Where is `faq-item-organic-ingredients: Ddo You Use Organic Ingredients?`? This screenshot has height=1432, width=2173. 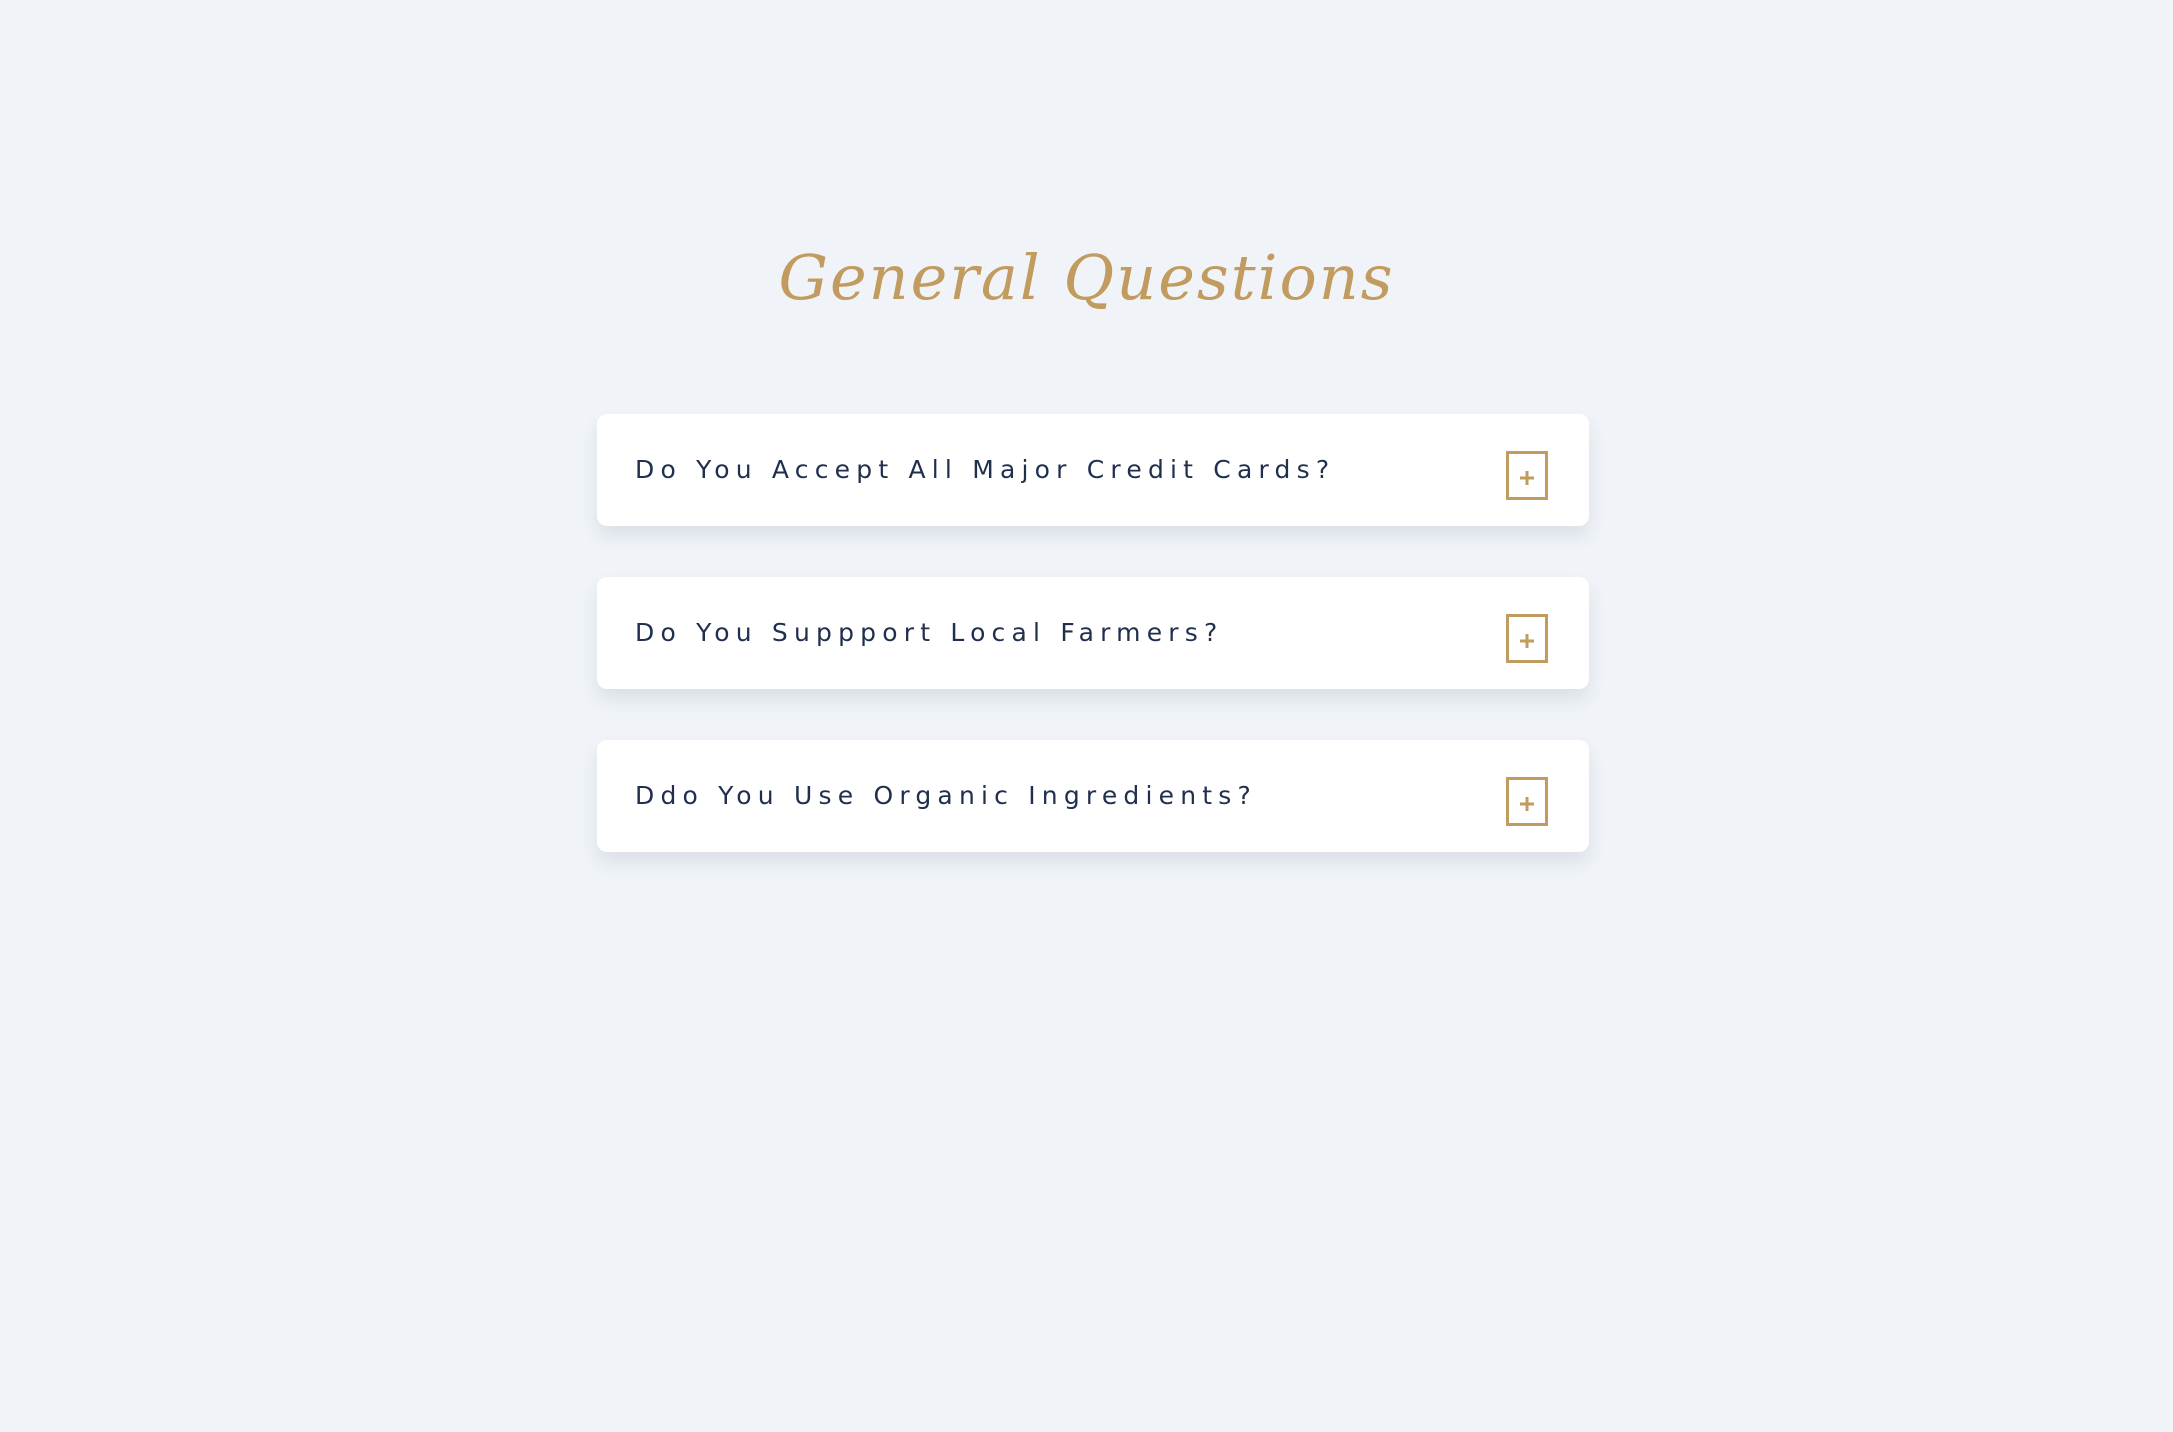
faq-item-organic-ingredients: Ddo You Use Organic Ingredients? is located at coordinates (1093, 796).